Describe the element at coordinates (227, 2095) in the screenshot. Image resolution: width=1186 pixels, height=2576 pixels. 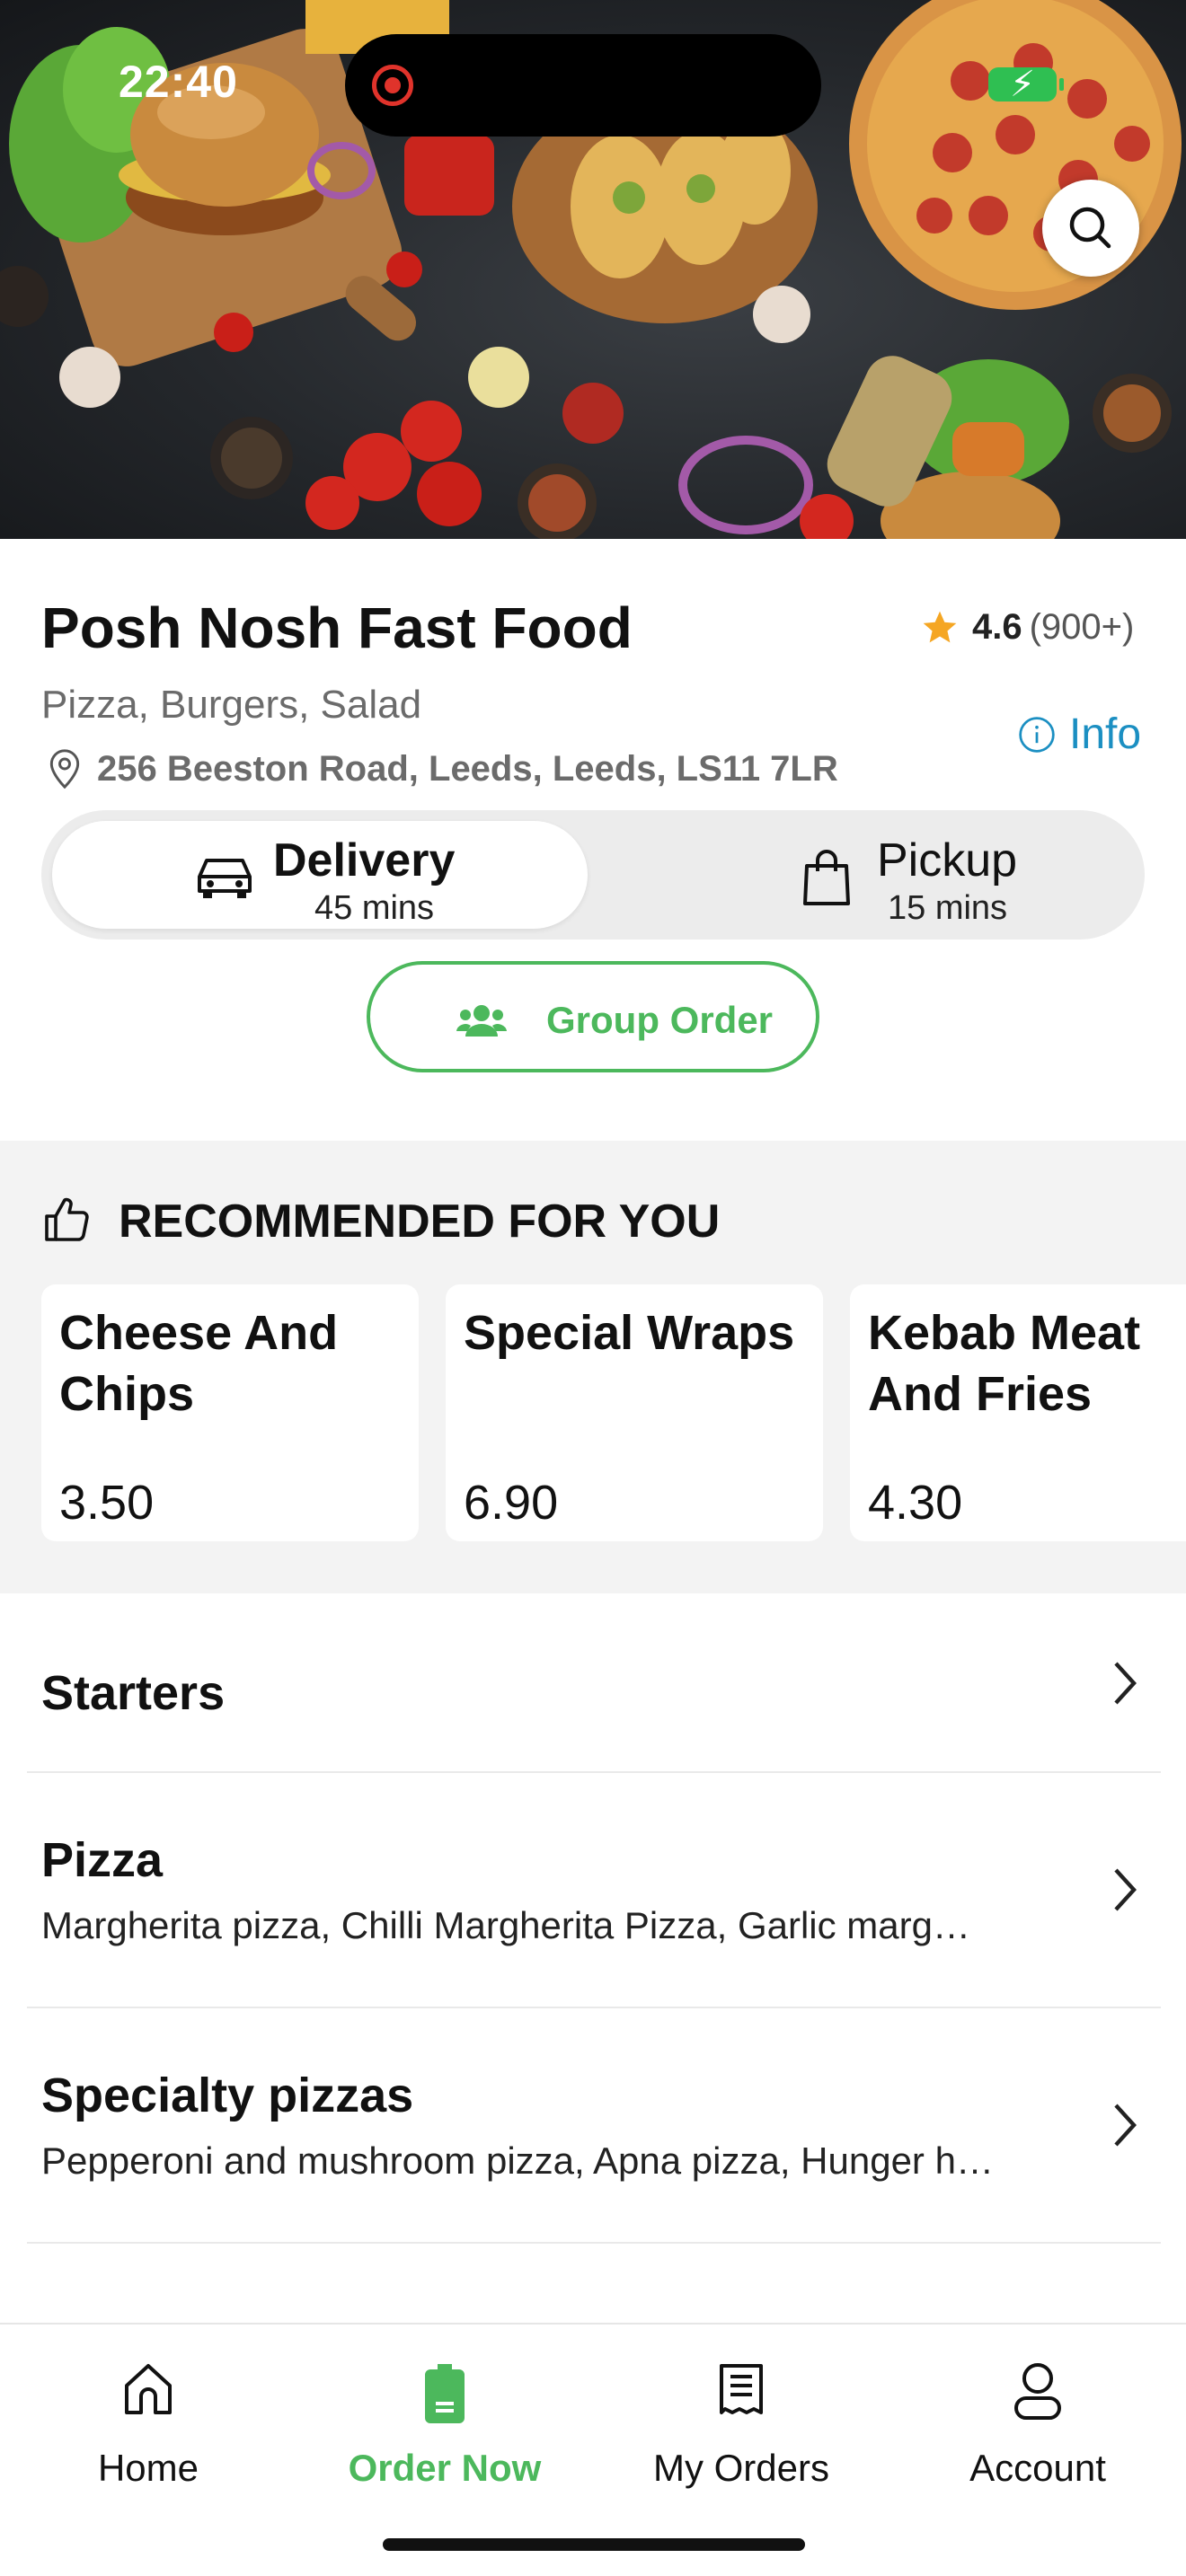
I see `category-name: Specialty pizzas` at that location.